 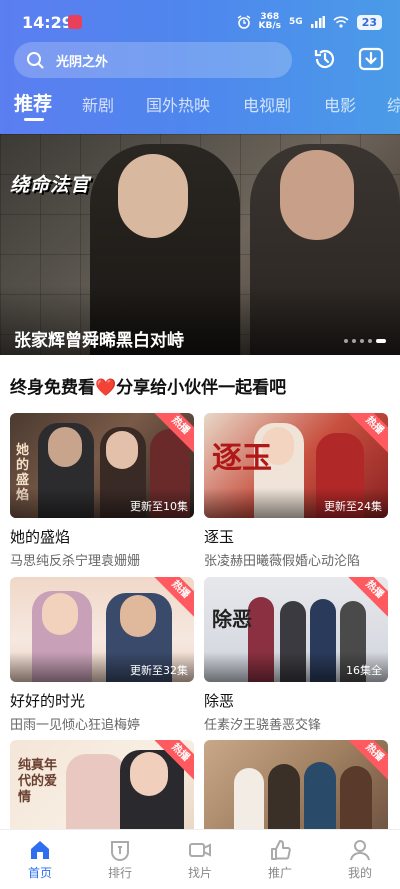 I want to click on search-icon, so click(x=35, y=60).